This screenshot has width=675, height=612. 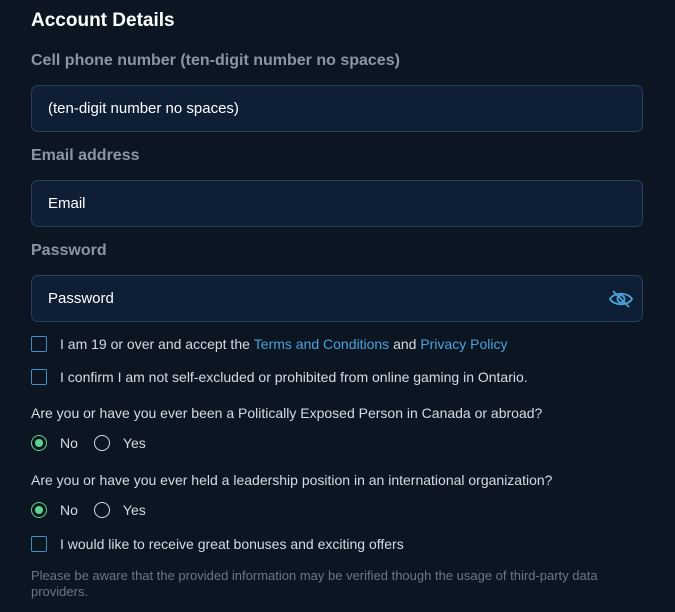 I want to click on terms-text-middle: and, so click(x=405, y=344).